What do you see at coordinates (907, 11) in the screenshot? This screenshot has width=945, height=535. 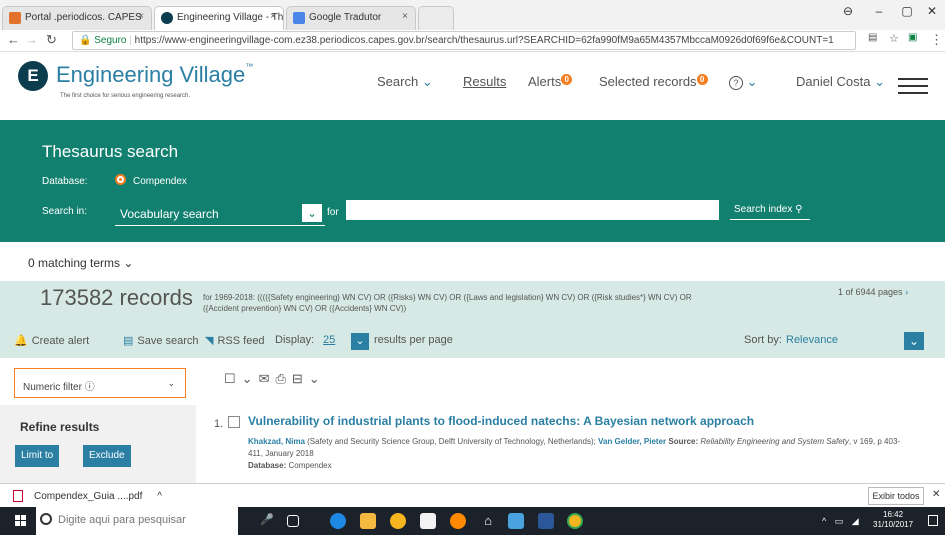 I see `maximize-icon: ▢` at bounding box center [907, 11].